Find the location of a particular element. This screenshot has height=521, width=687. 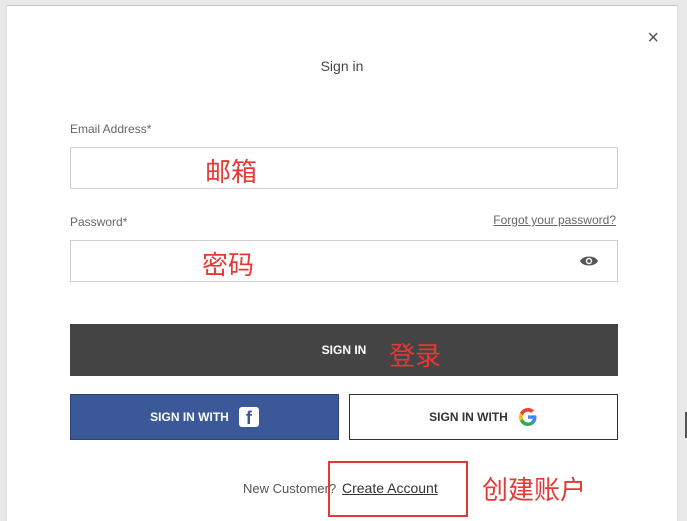

sign-in-button: SIGN IN is located at coordinates (344, 350).